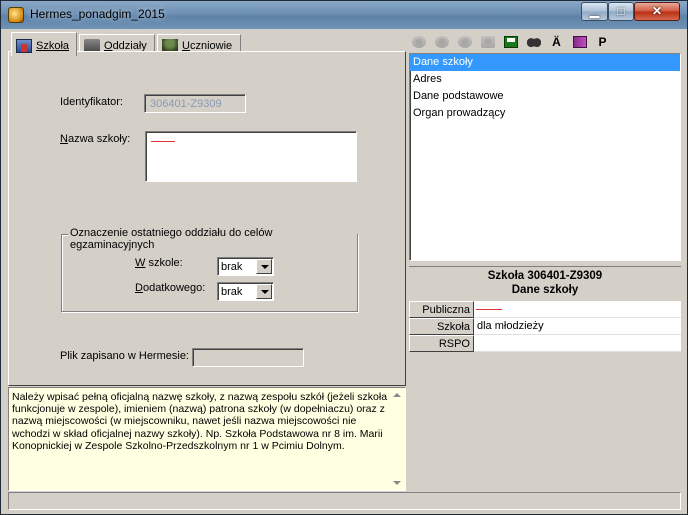 The image size is (688, 515). Describe the element at coordinates (248, 357) in the screenshot. I see `saved-field` at that location.